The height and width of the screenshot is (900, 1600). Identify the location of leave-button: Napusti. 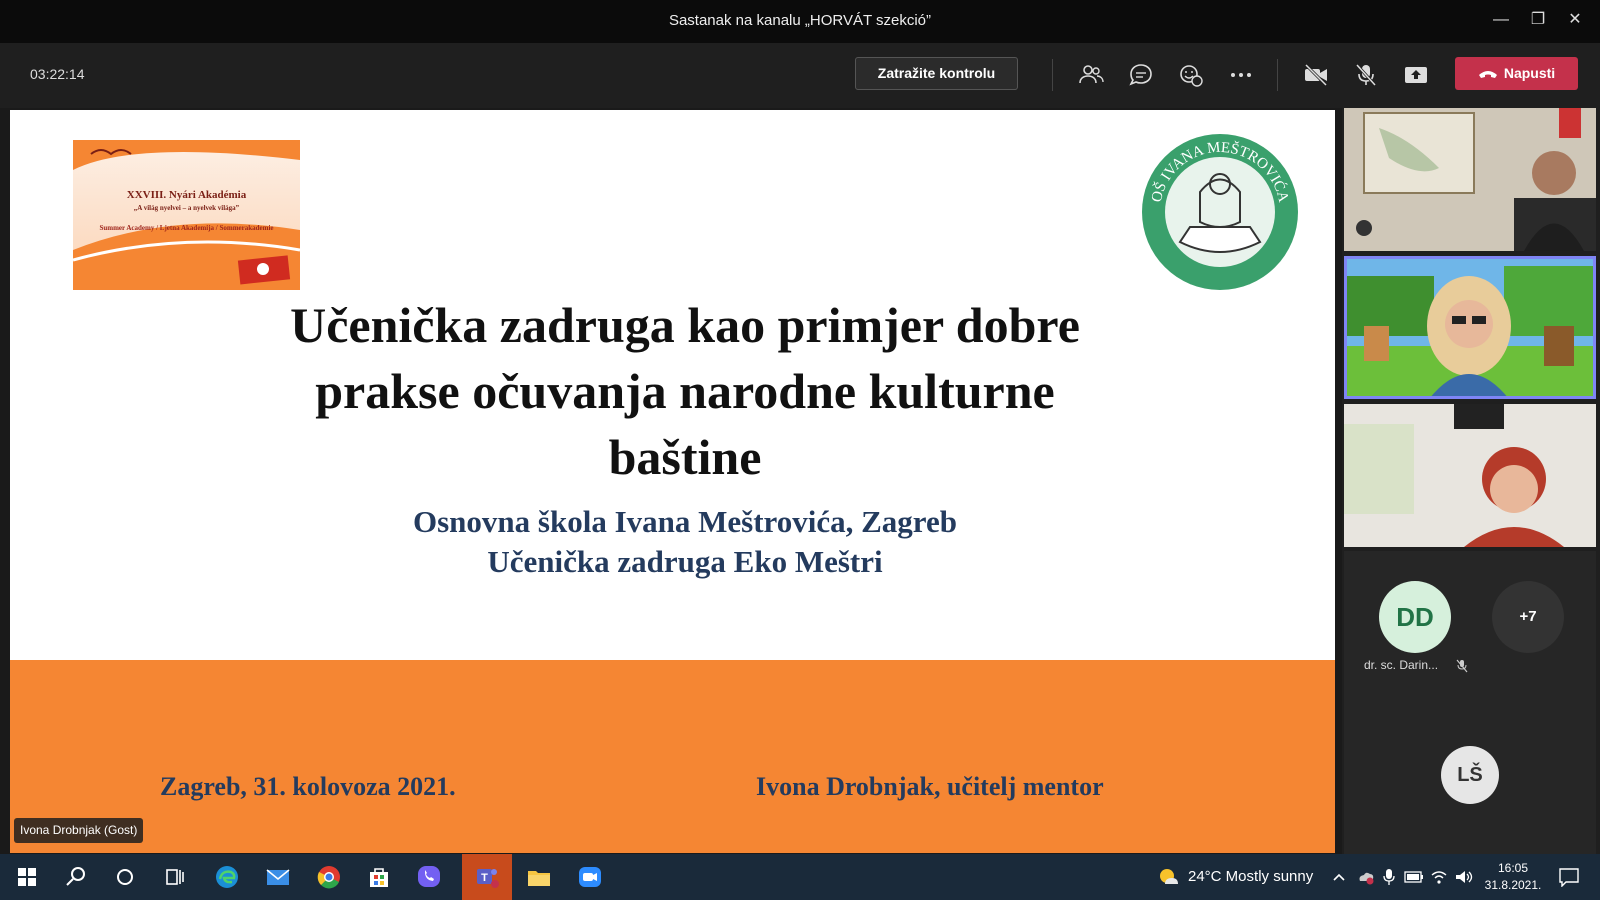
(1516, 73).